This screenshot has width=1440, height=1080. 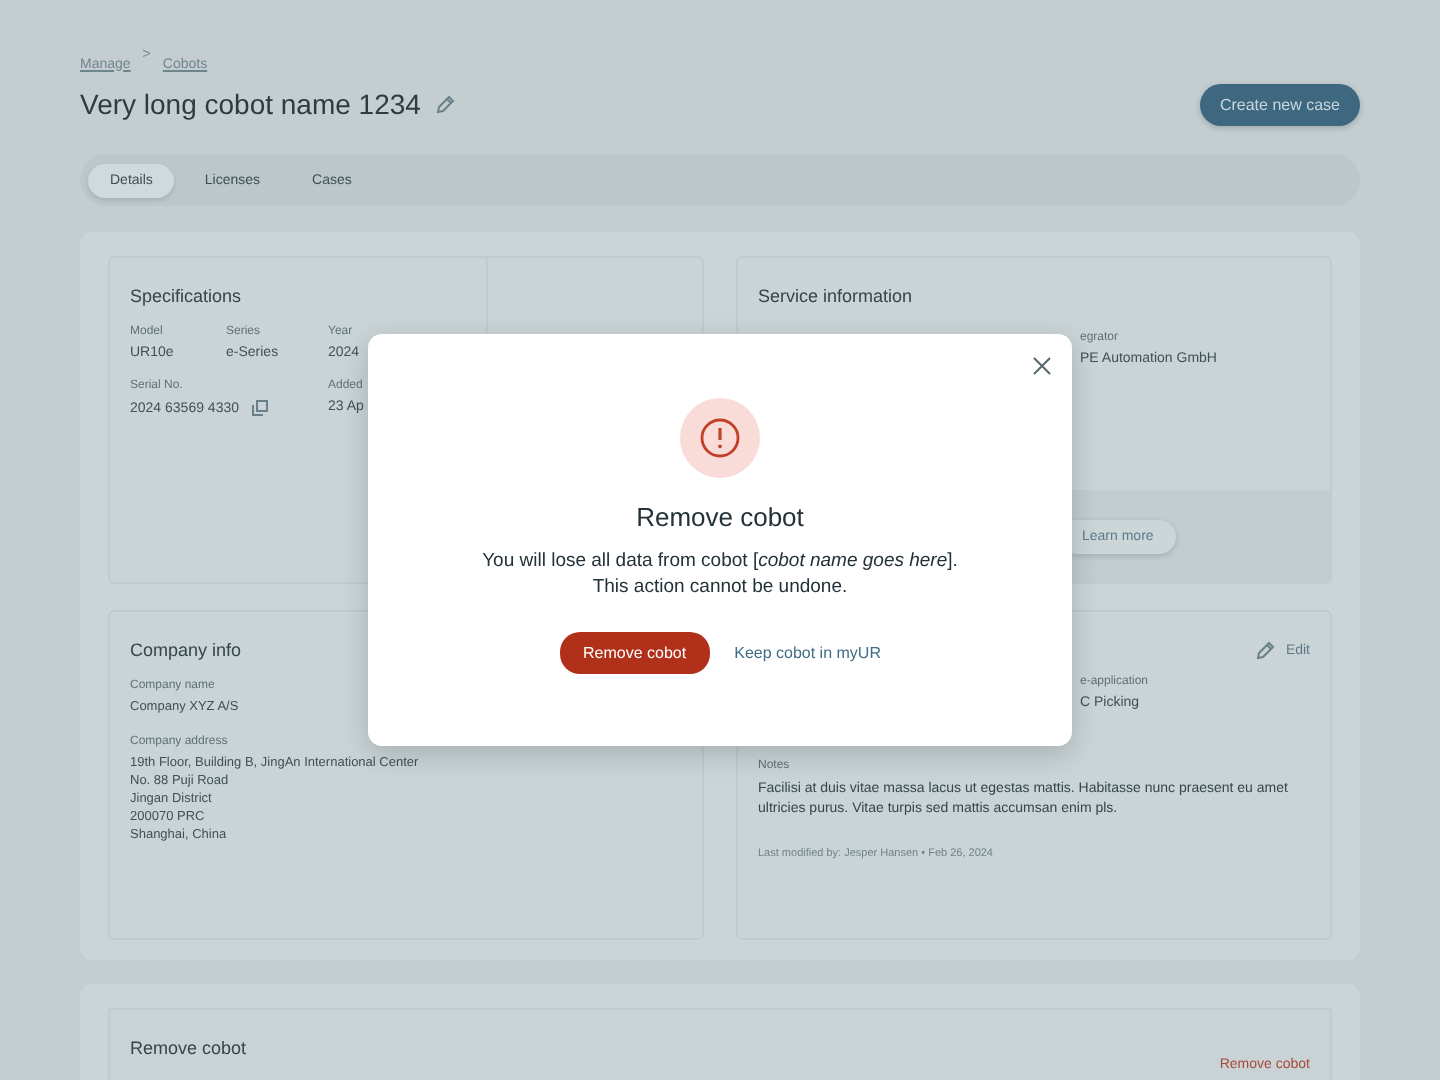 What do you see at coordinates (250, 104) in the screenshot?
I see `page-title: Very long cobot name 1234` at bounding box center [250, 104].